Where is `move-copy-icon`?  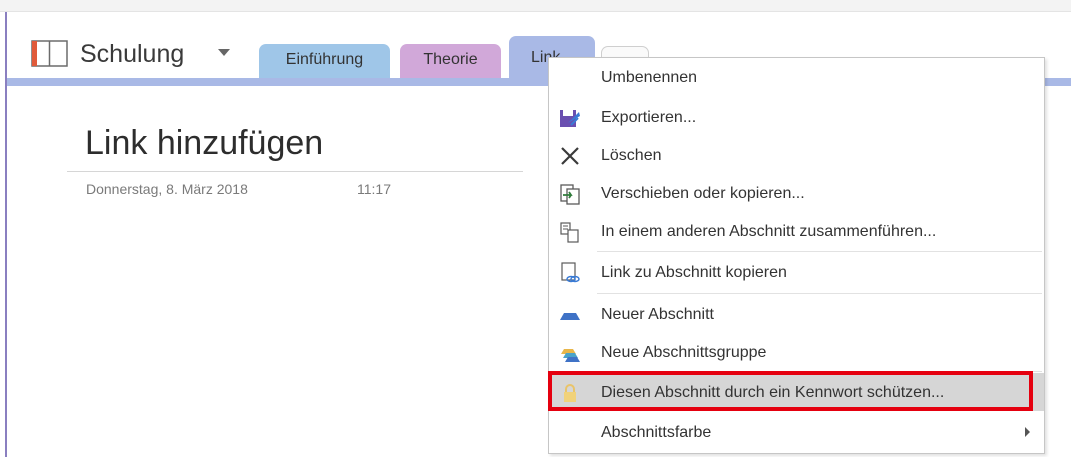 move-copy-icon is located at coordinates (570, 194).